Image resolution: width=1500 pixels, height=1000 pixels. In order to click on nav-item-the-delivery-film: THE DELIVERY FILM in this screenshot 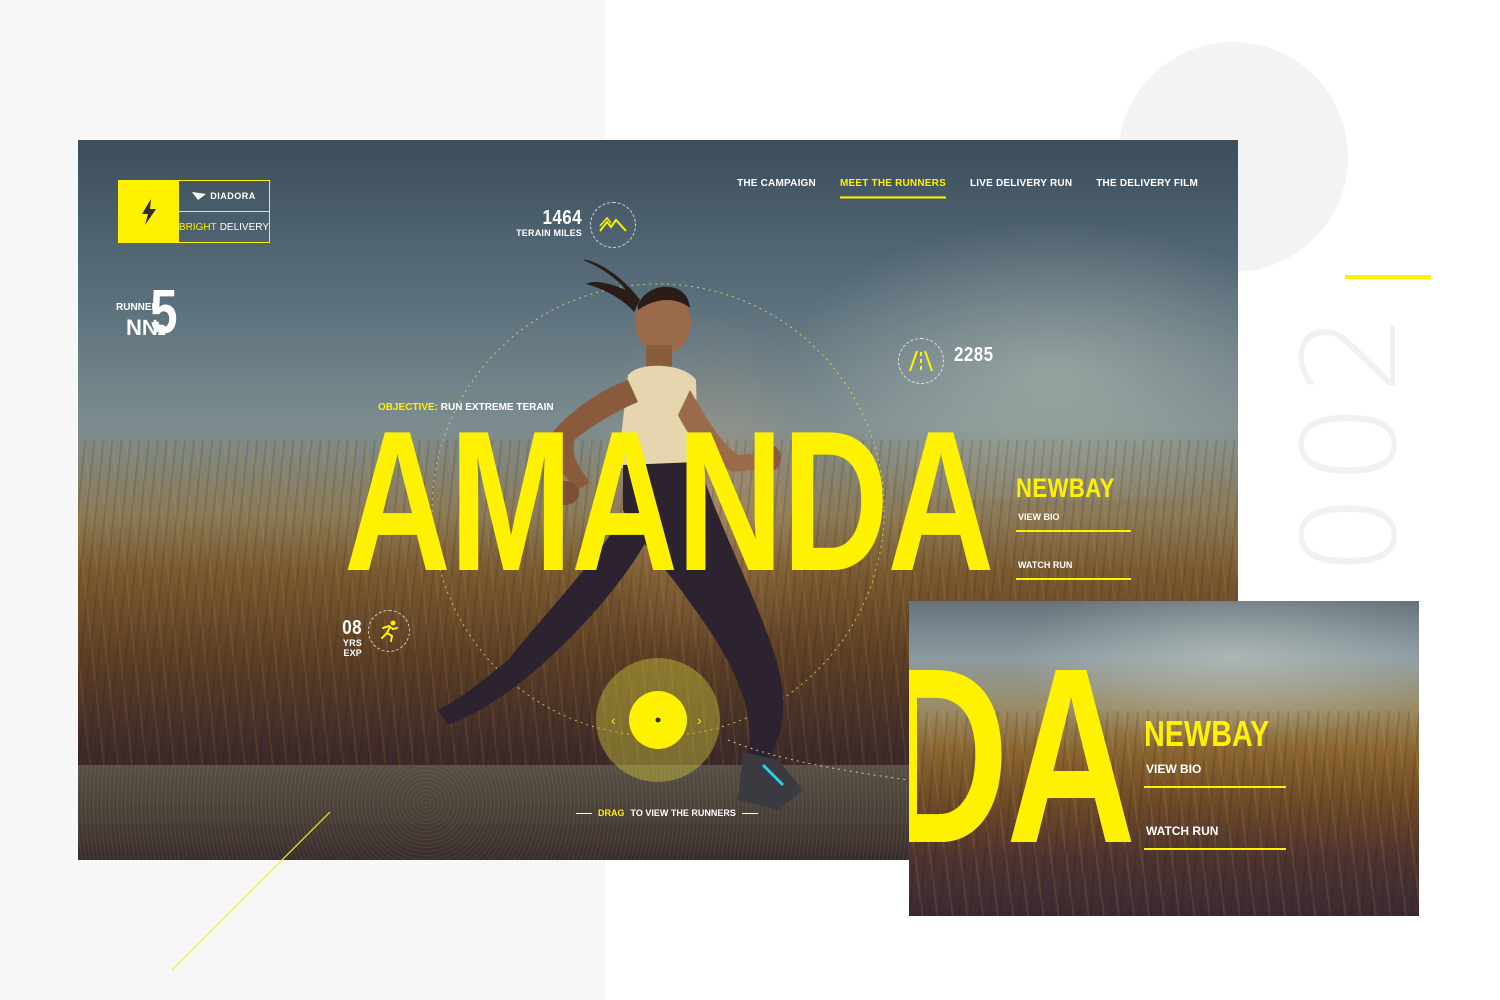, I will do `click(1147, 188)`.